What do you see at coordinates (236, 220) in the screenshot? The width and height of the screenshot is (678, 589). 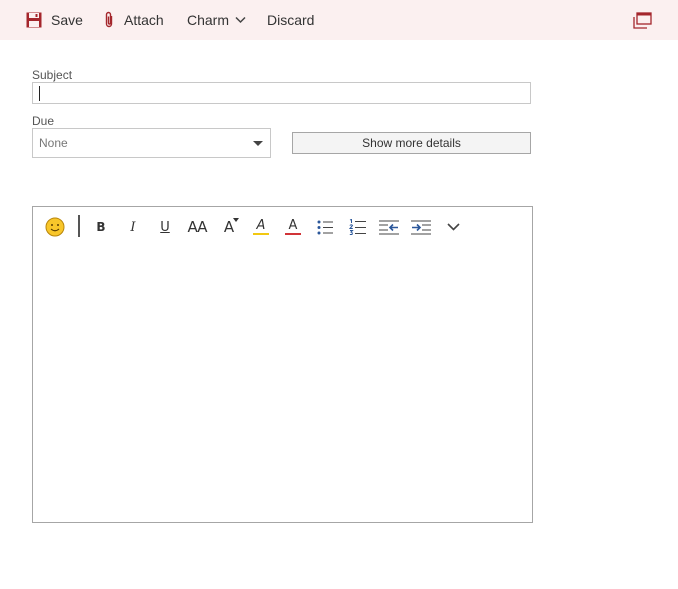 I see `grow-arrow-icon` at bounding box center [236, 220].